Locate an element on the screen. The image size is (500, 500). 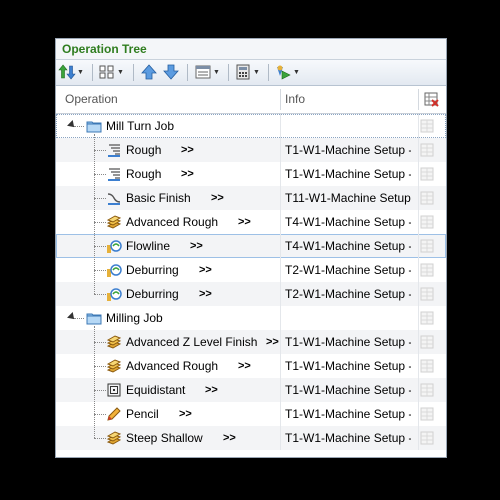
tree-group-row: Milling Job is located at coordinates (251, 318).